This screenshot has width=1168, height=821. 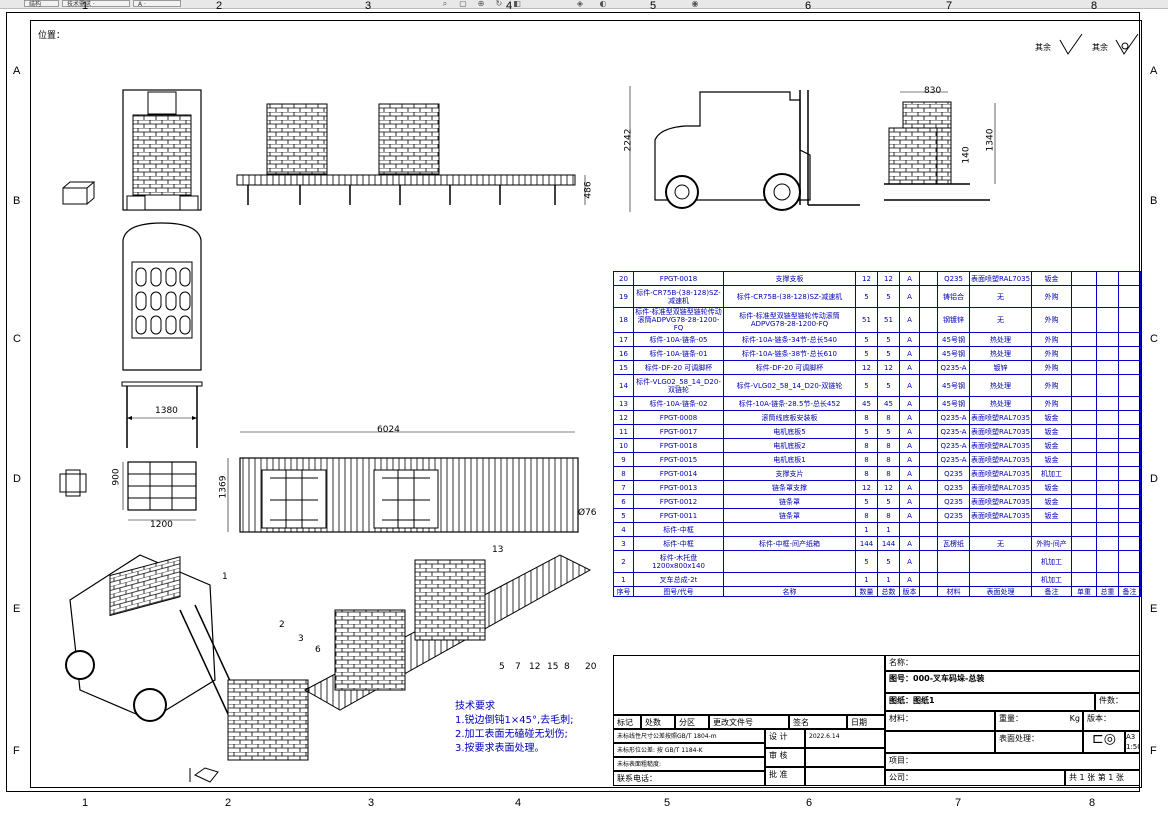 What do you see at coordinates (678, 515) in the screenshot?
I see `bom-cell: FPGT-0011` at bounding box center [678, 515].